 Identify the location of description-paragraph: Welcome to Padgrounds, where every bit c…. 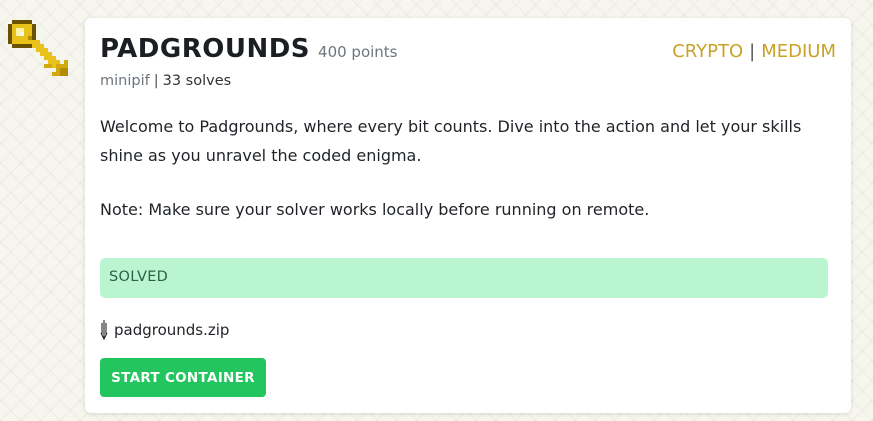
(451, 141).